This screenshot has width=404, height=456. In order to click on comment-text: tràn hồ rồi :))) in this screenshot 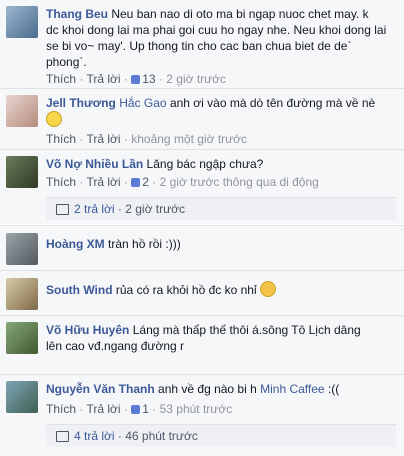, I will do `click(144, 244)`.